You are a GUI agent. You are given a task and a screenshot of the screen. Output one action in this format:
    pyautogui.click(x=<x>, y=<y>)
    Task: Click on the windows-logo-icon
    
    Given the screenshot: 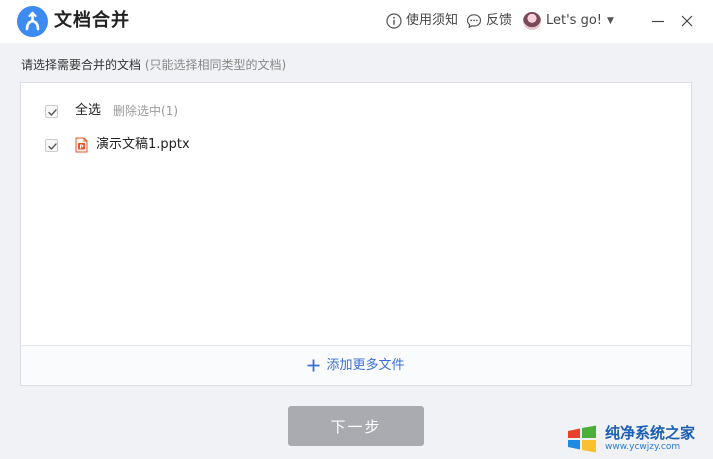 What is the action you would take?
    pyautogui.click(x=582, y=438)
    